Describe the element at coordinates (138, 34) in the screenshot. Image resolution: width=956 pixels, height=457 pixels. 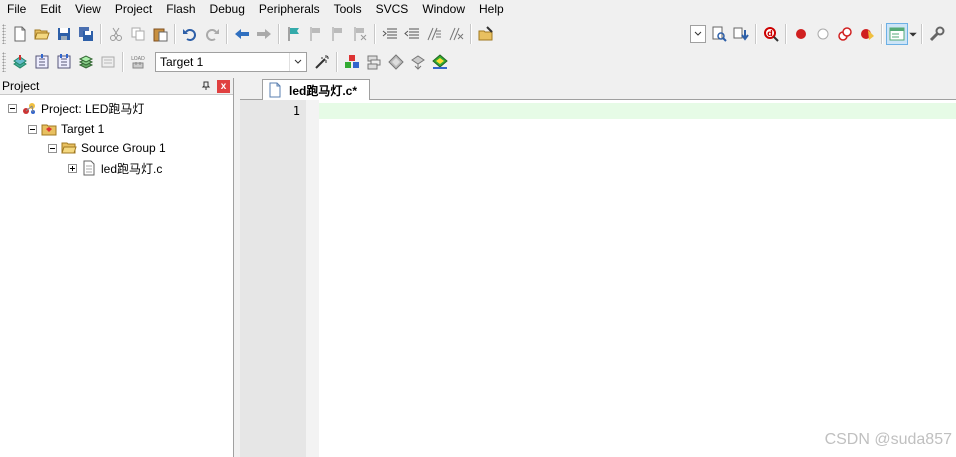
I see `copy-button` at that location.